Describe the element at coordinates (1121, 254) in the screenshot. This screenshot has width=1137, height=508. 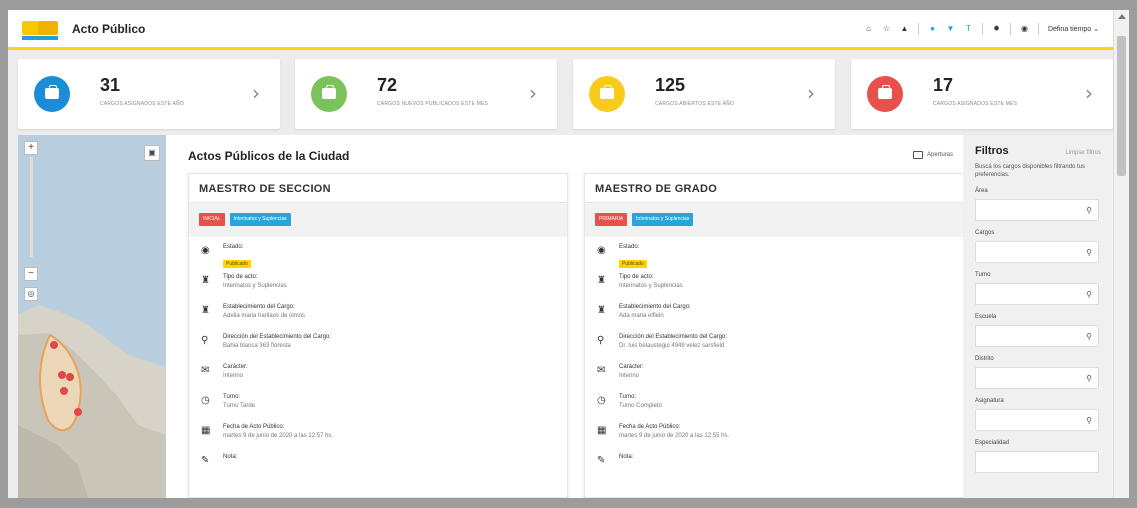
I see `page-scrollbar` at that location.